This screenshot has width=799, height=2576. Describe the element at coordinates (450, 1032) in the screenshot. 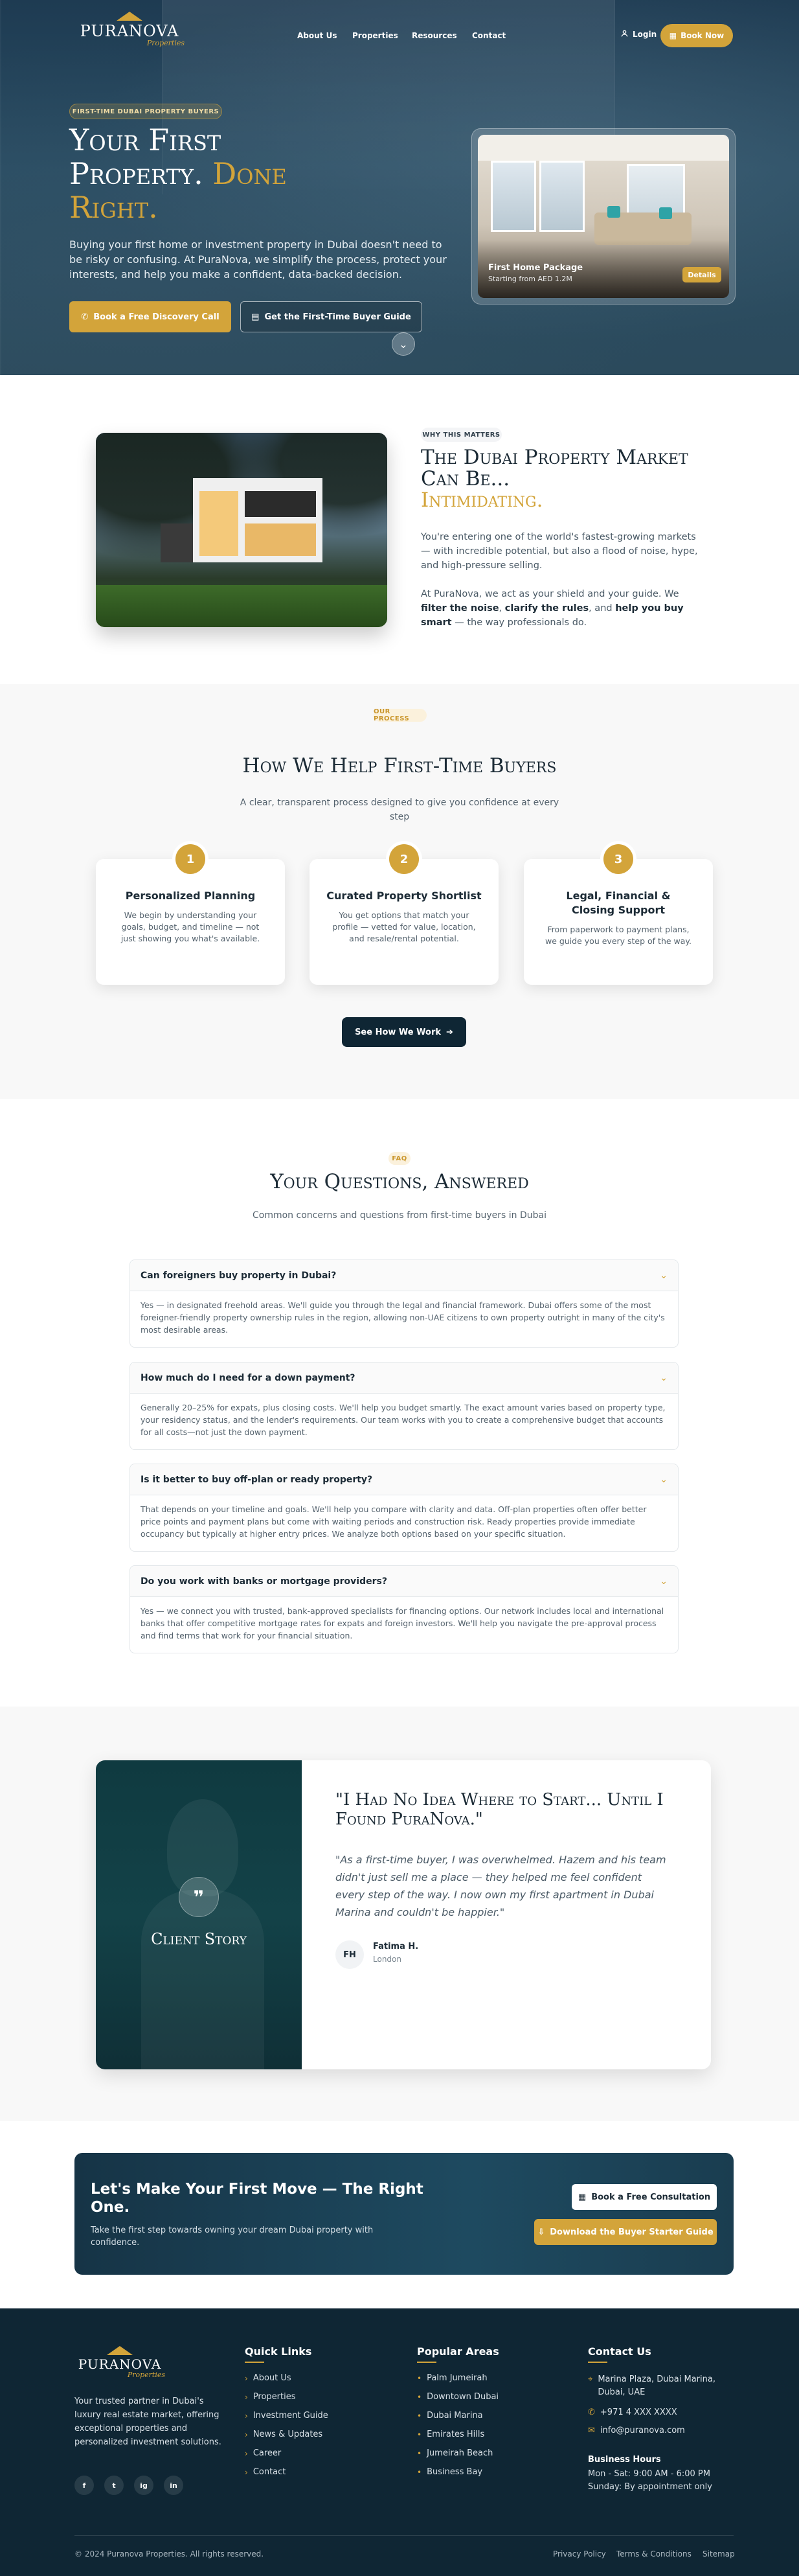

I see `arrow-right-icon: ➔` at that location.